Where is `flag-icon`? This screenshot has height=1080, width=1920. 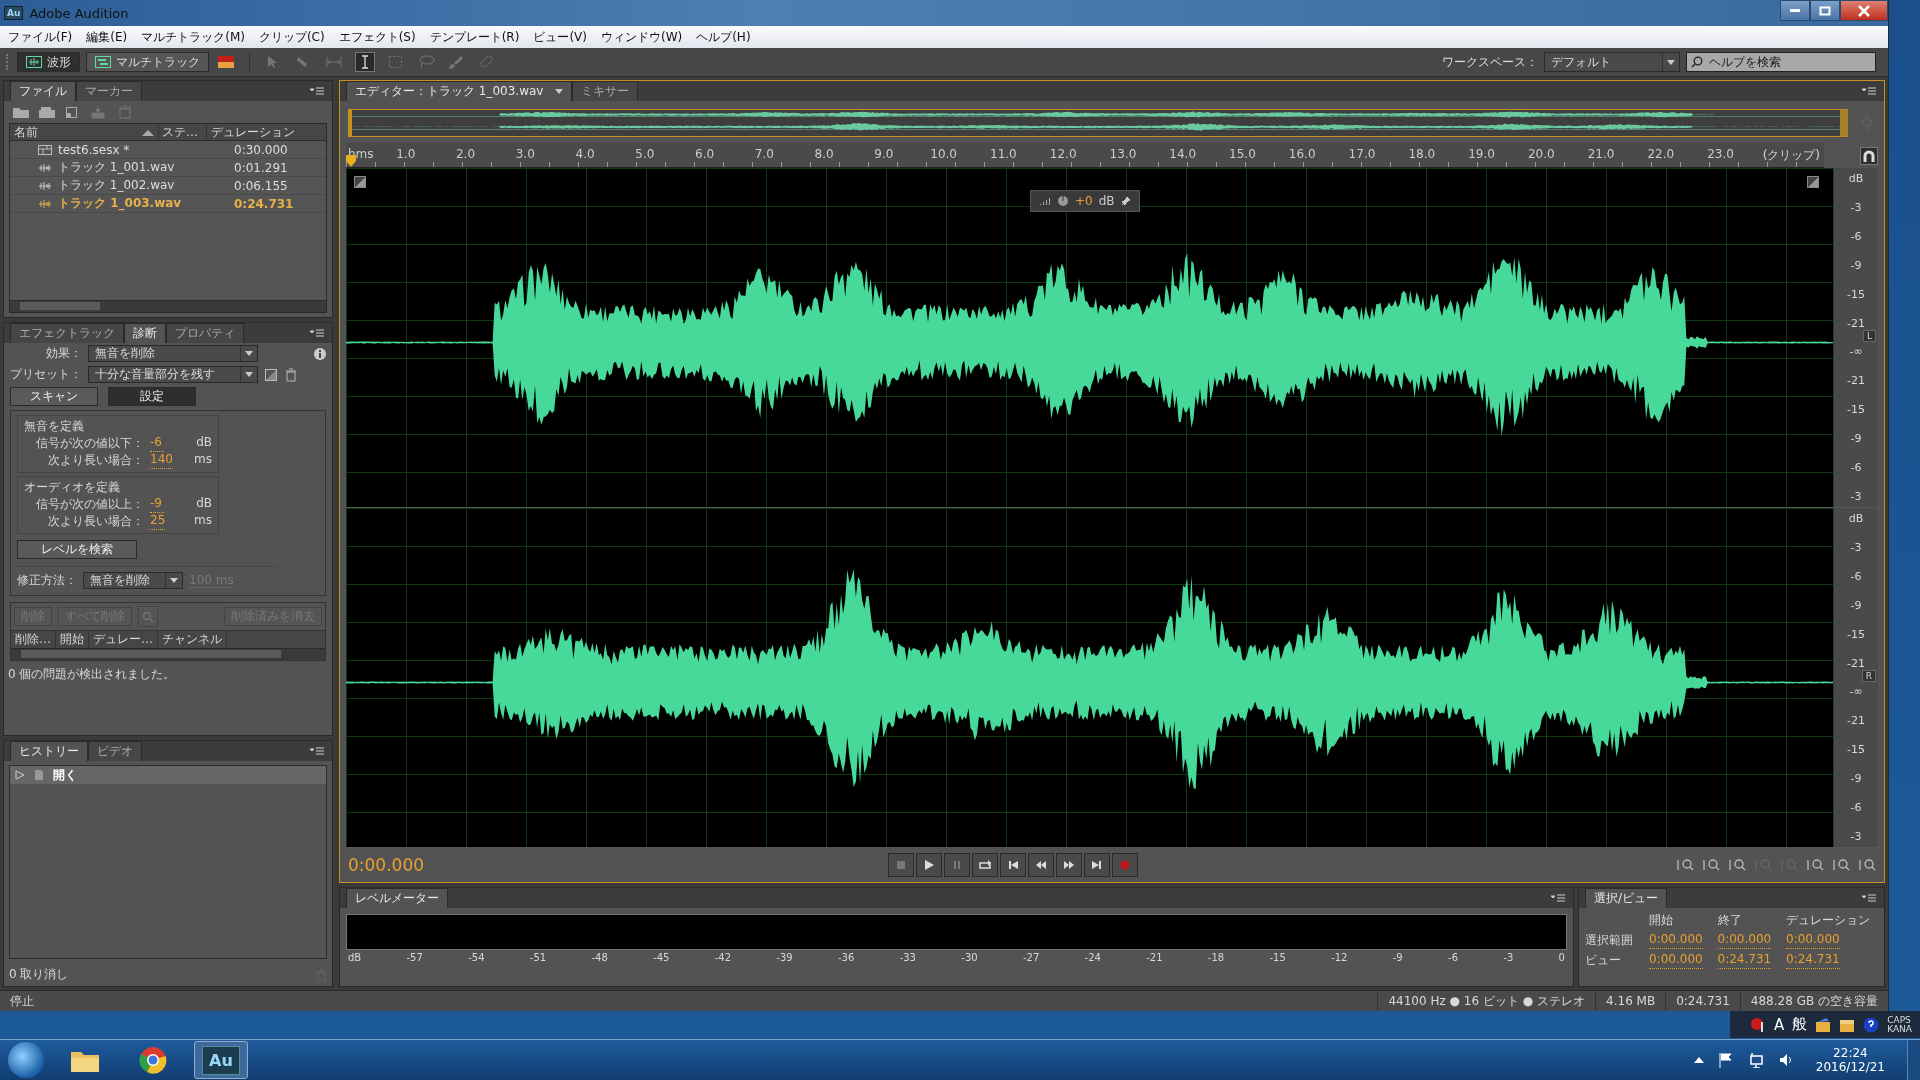 flag-icon is located at coordinates (1725, 1060).